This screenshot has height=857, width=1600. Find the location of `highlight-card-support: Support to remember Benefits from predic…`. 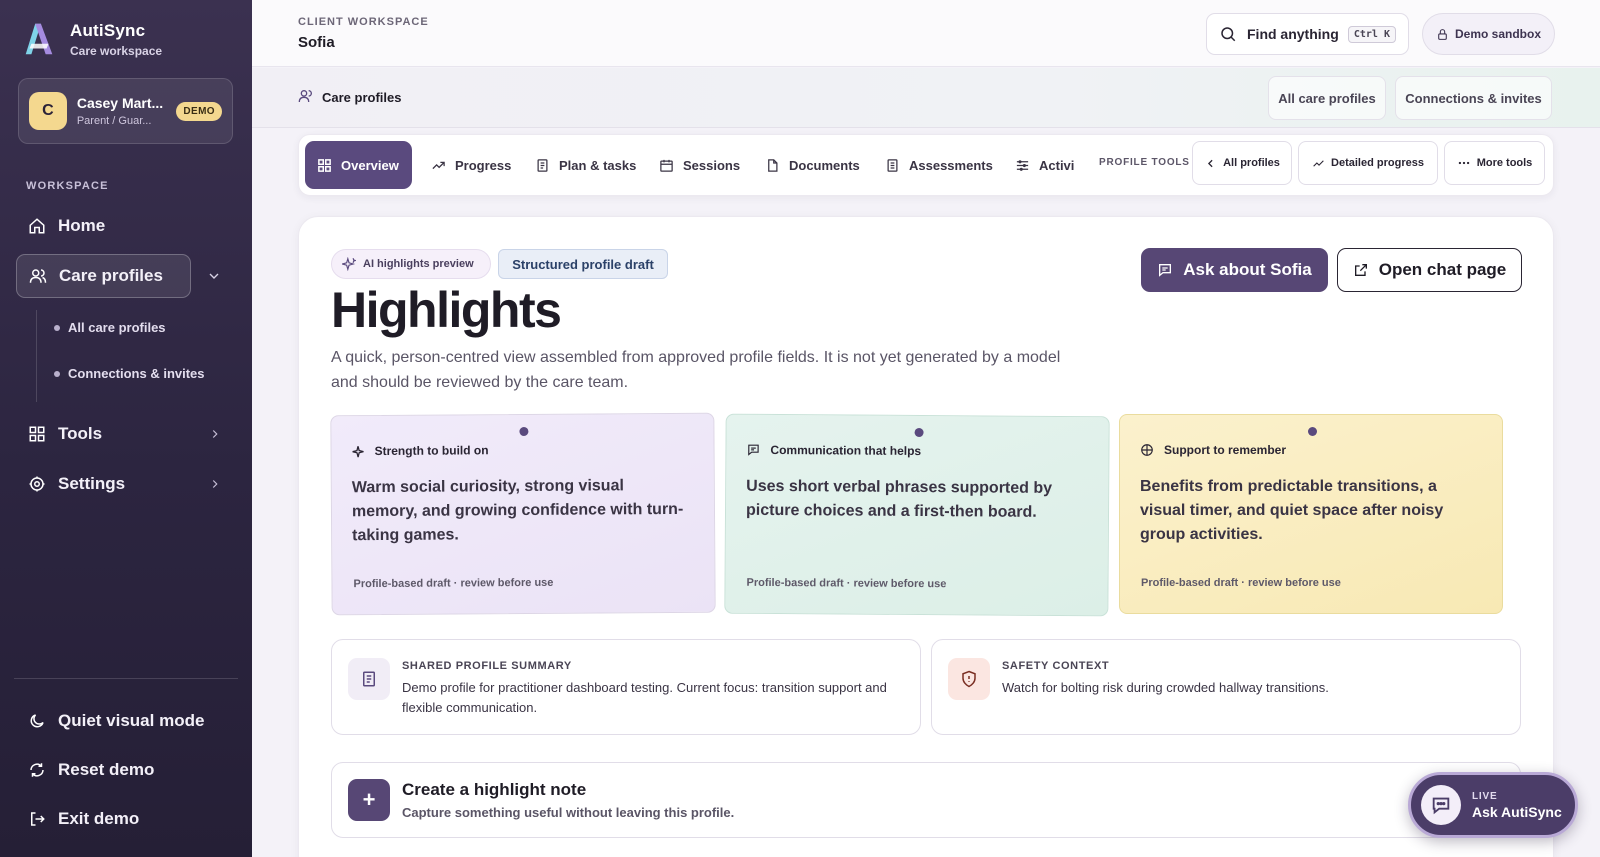

highlight-card-support: Support to remember Benefits from predic… is located at coordinates (1311, 514).